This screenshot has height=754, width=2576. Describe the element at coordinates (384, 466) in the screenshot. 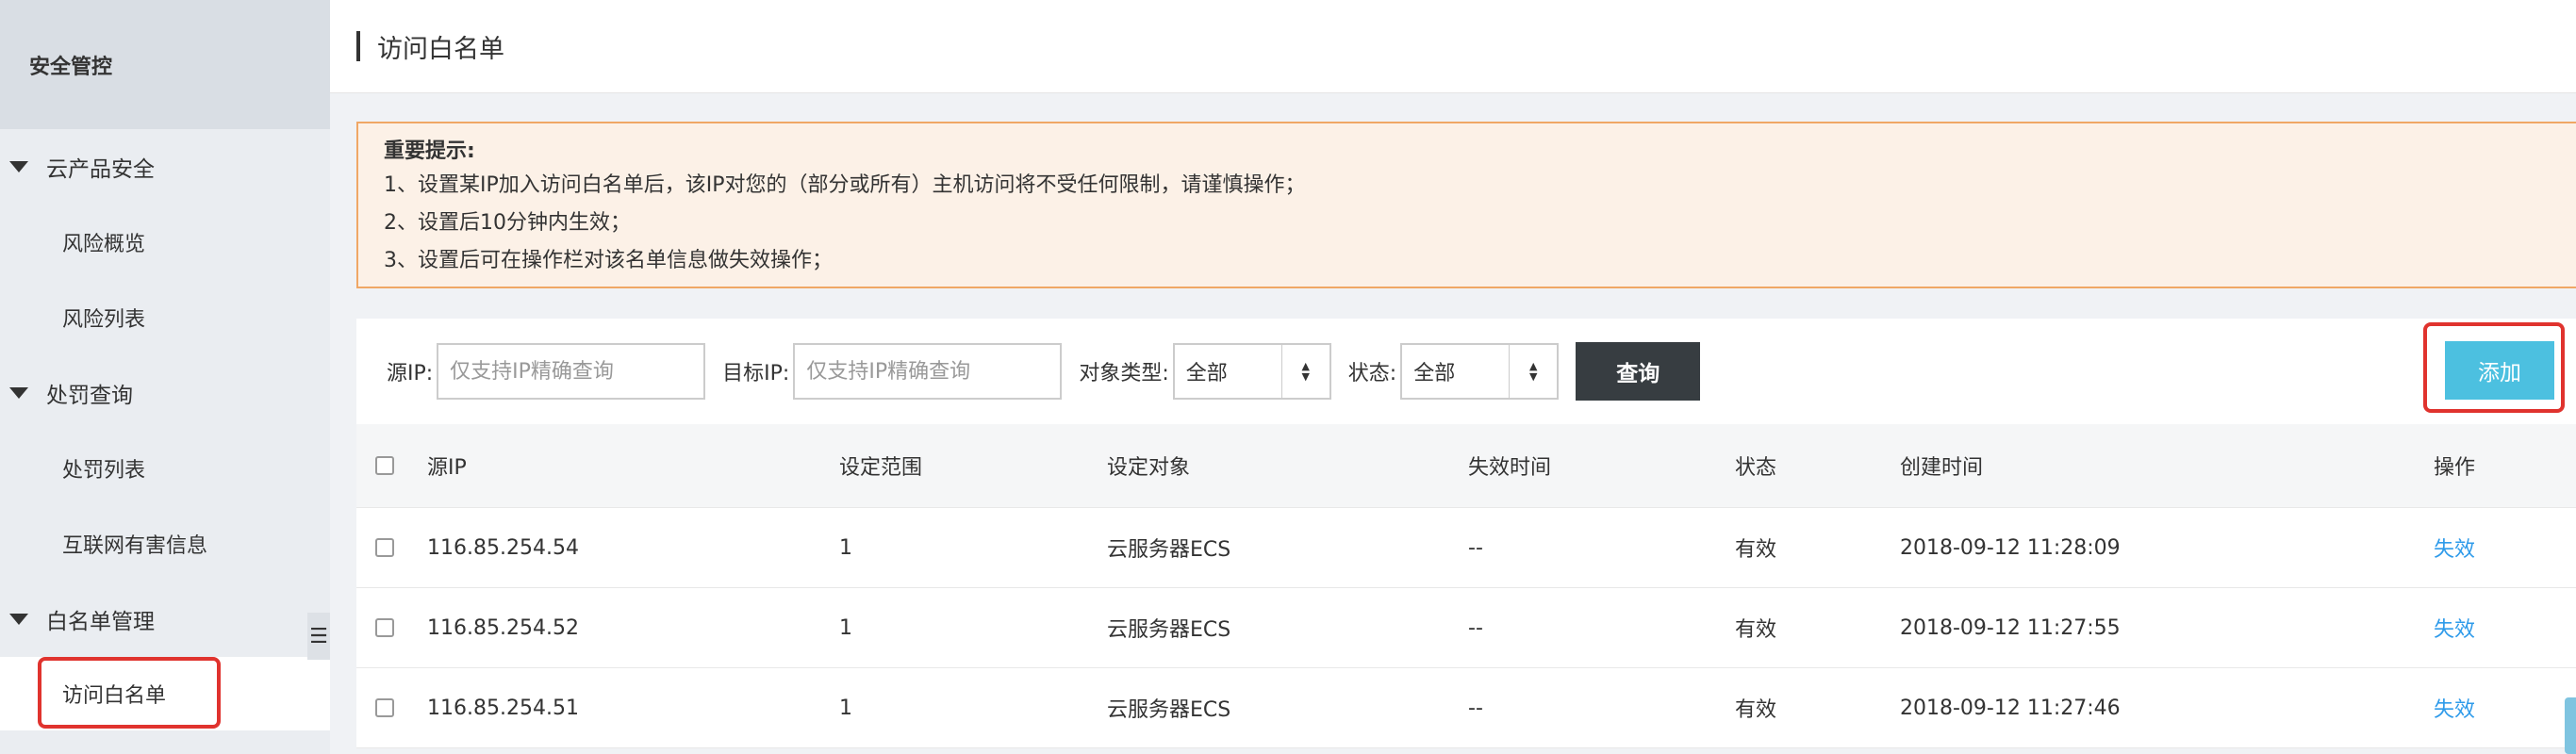

I see `select-all-checkbox` at that location.